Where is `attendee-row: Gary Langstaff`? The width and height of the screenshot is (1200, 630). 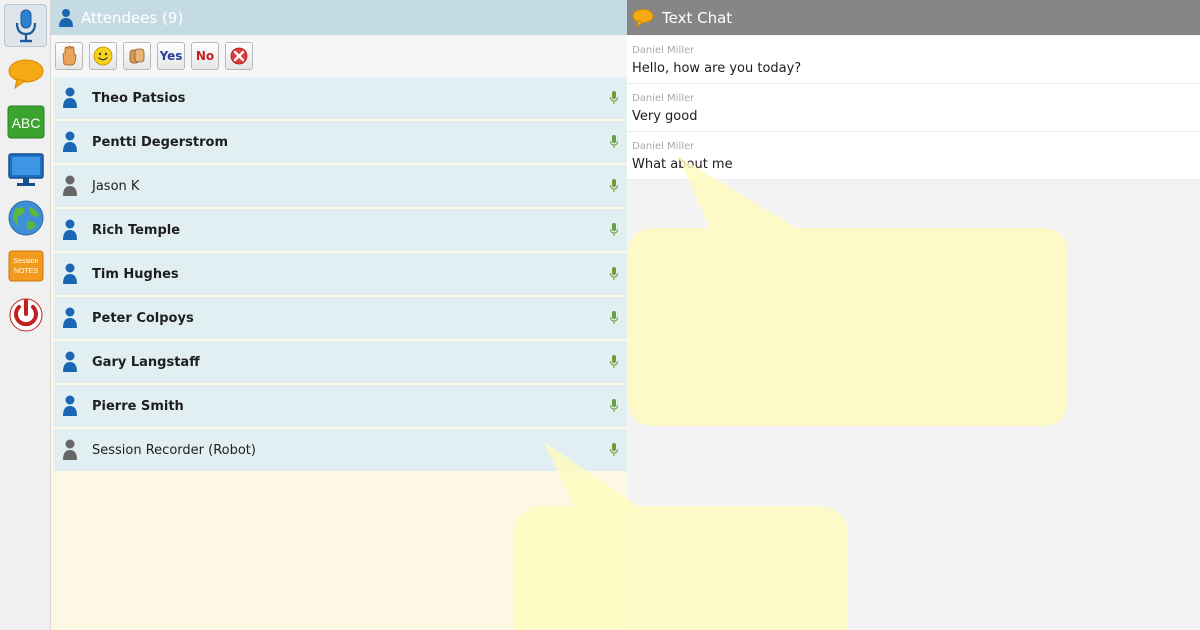
attendee-row: Gary Langstaff is located at coordinates (340, 362).